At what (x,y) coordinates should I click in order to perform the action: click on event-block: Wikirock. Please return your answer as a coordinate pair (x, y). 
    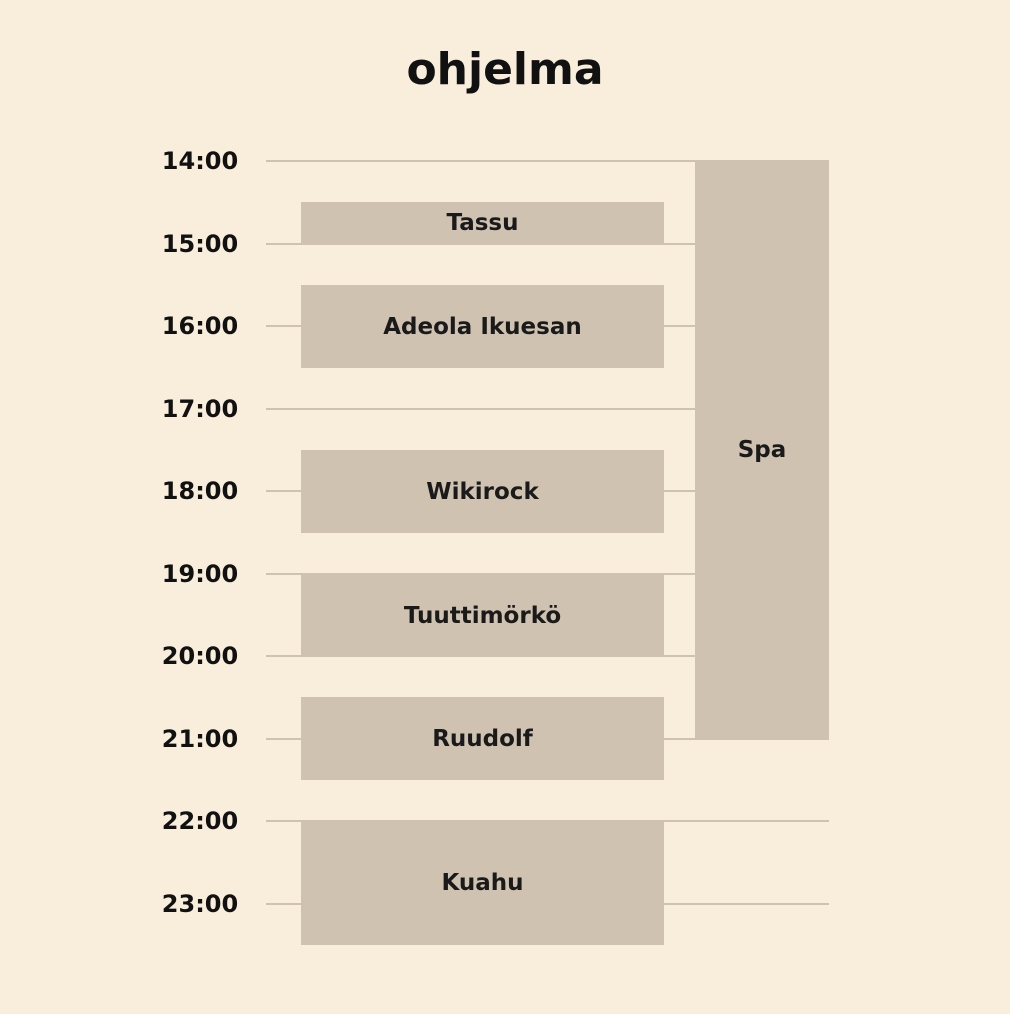
    Looking at the image, I should click on (482, 491).